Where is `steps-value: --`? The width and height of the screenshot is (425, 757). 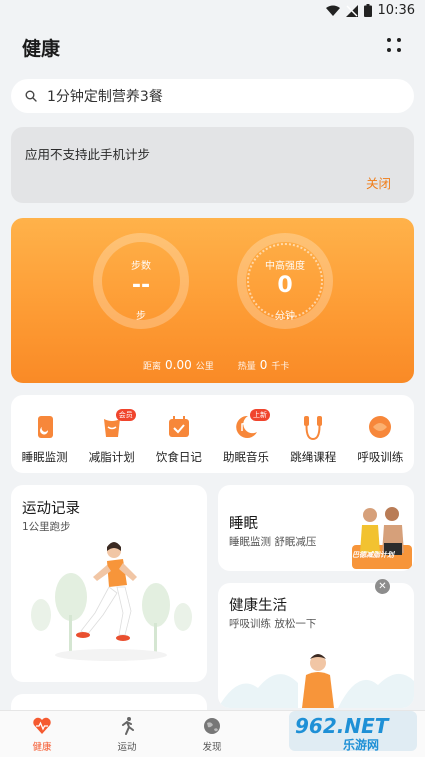
steps-value: -- is located at coordinates (141, 285).